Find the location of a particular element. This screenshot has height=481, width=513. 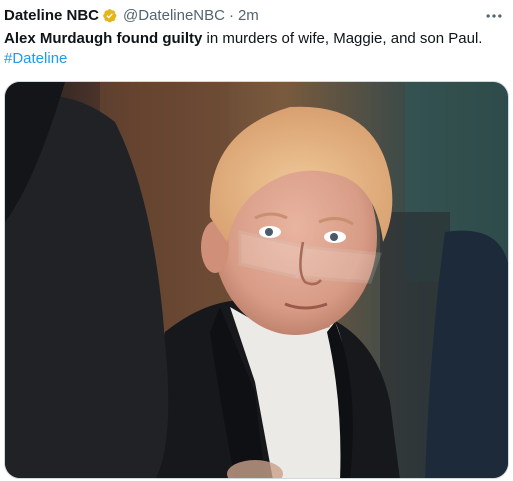

tweet-header: Dateline NBC @DatelineNBC · 2m is located at coordinates (254, 16).